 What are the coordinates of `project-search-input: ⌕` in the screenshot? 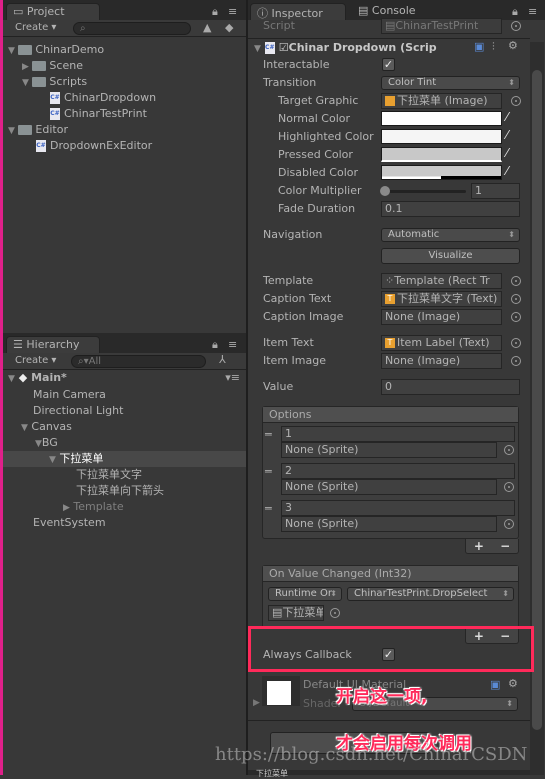 It's located at (132, 28).